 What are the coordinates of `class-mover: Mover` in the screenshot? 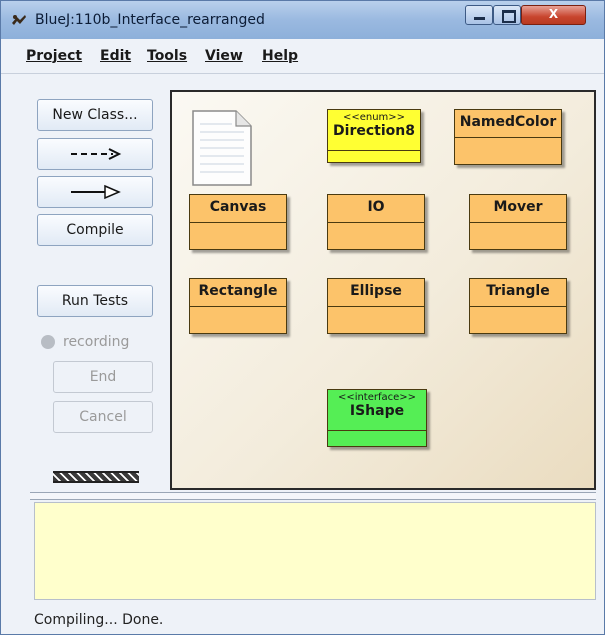 It's located at (518, 222).